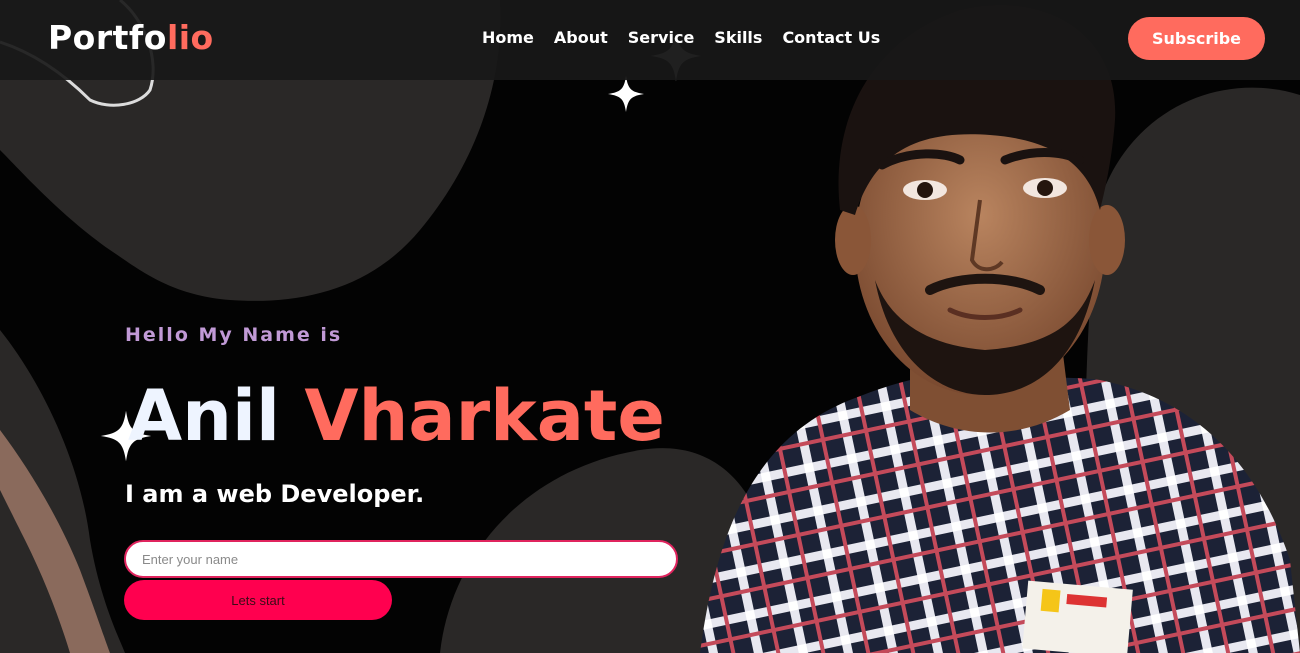 The width and height of the screenshot is (1300, 653). I want to click on logo-text: Portfo, so click(107, 37).